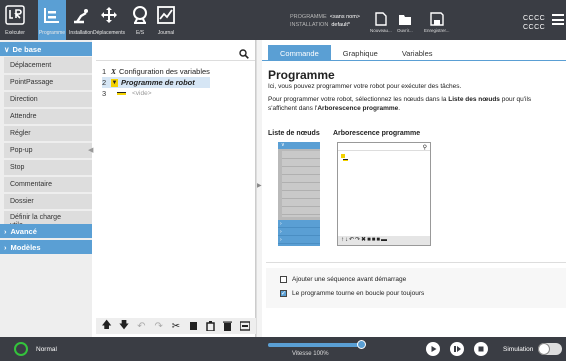  What do you see at coordinates (175, 60) in the screenshot?
I see `tree-divider` at bounding box center [175, 60].